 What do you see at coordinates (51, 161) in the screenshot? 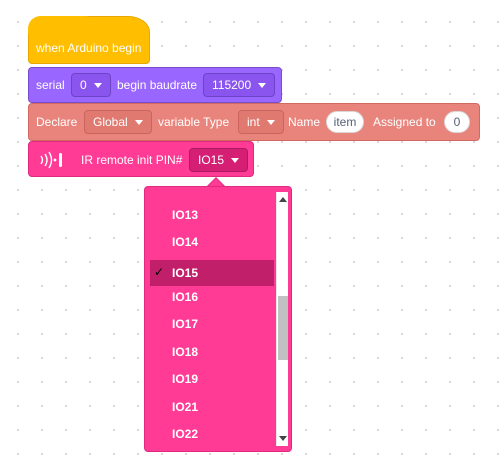
I see `ir-remote-icon` at bounding box center [51, 161].